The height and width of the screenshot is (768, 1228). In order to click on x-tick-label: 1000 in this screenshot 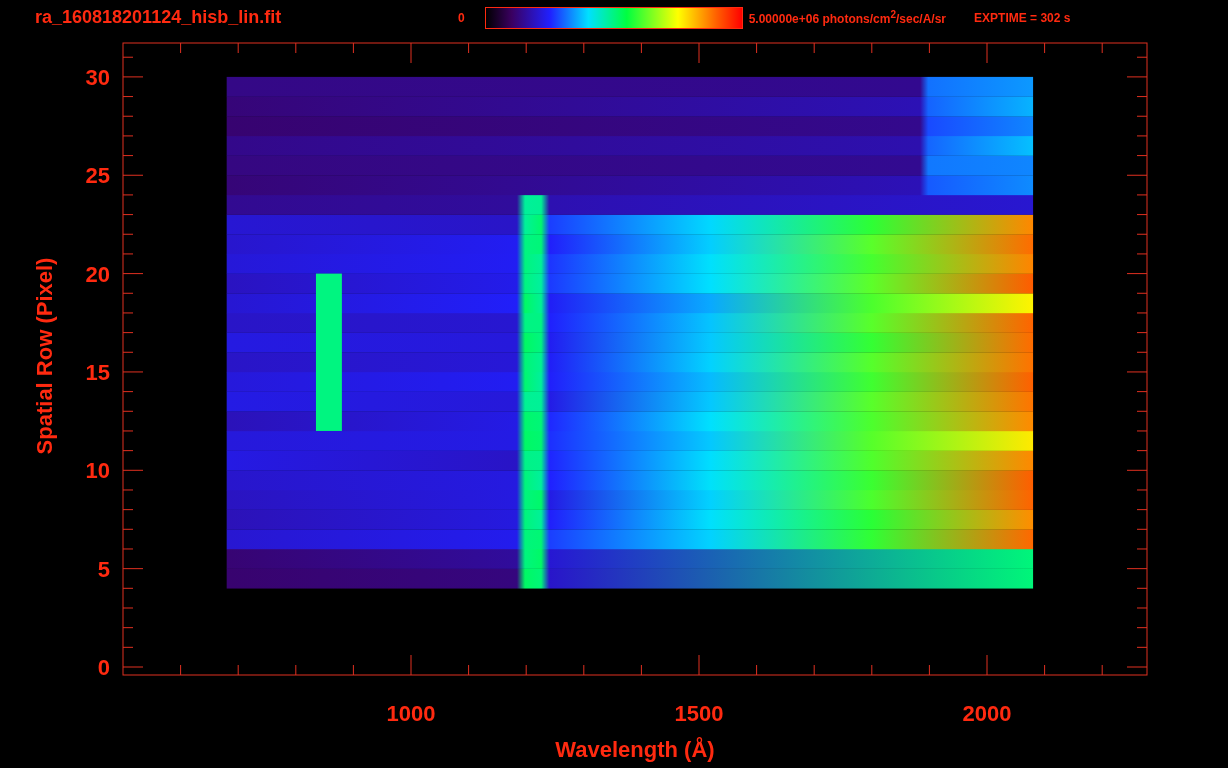, I will do `click(411, 713)`.